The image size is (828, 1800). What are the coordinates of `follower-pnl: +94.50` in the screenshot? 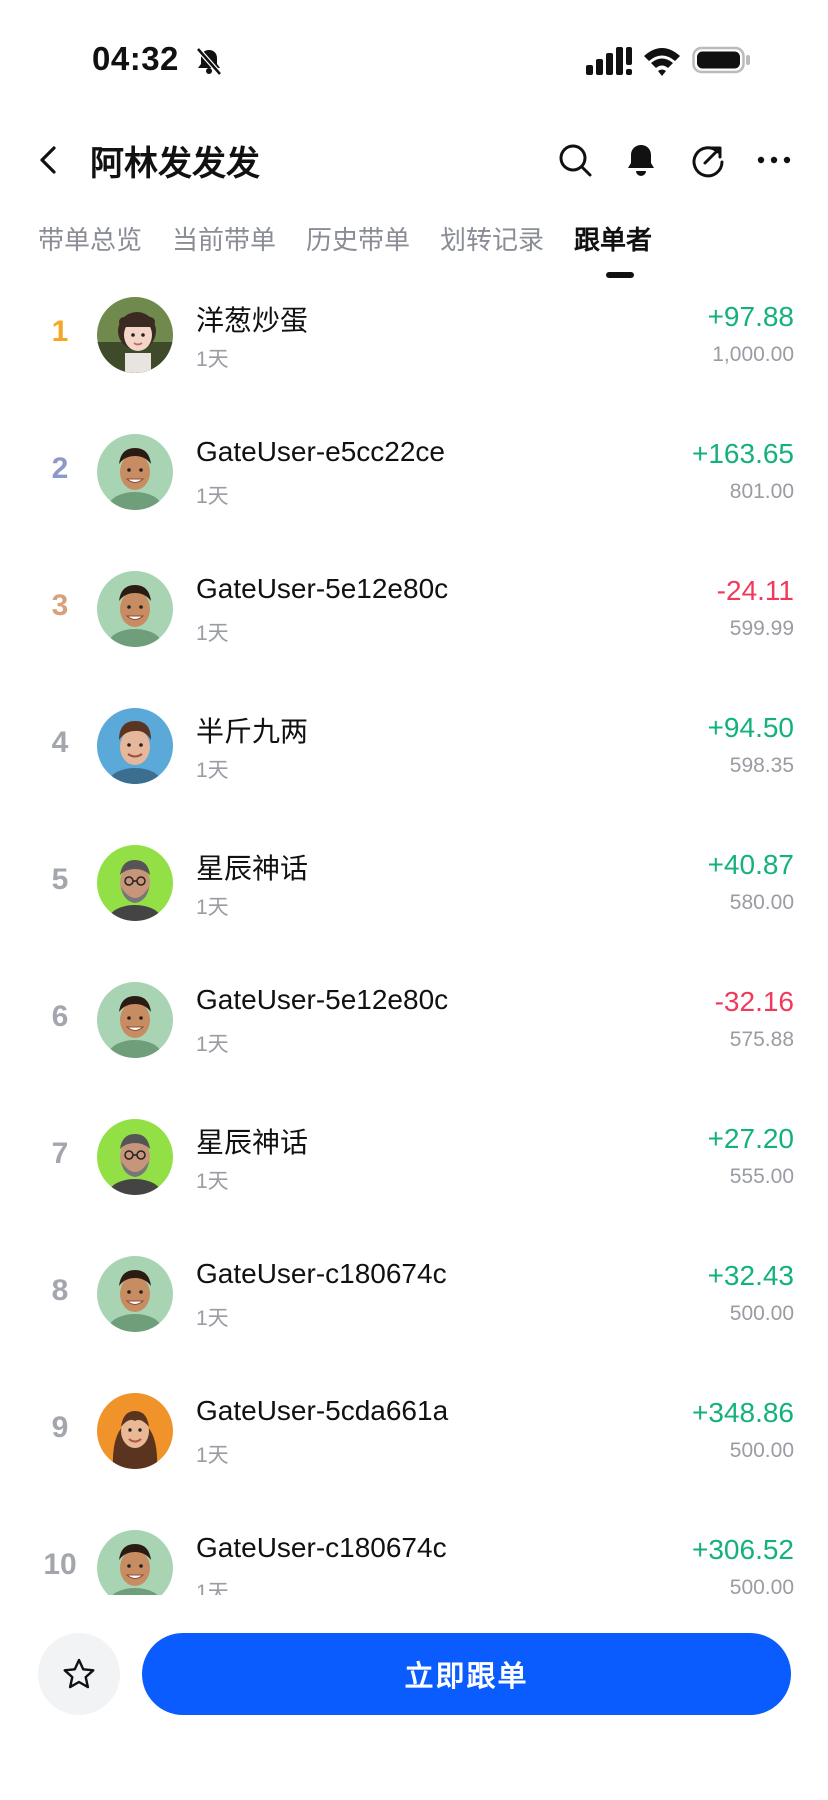 It's located at (750, 727).